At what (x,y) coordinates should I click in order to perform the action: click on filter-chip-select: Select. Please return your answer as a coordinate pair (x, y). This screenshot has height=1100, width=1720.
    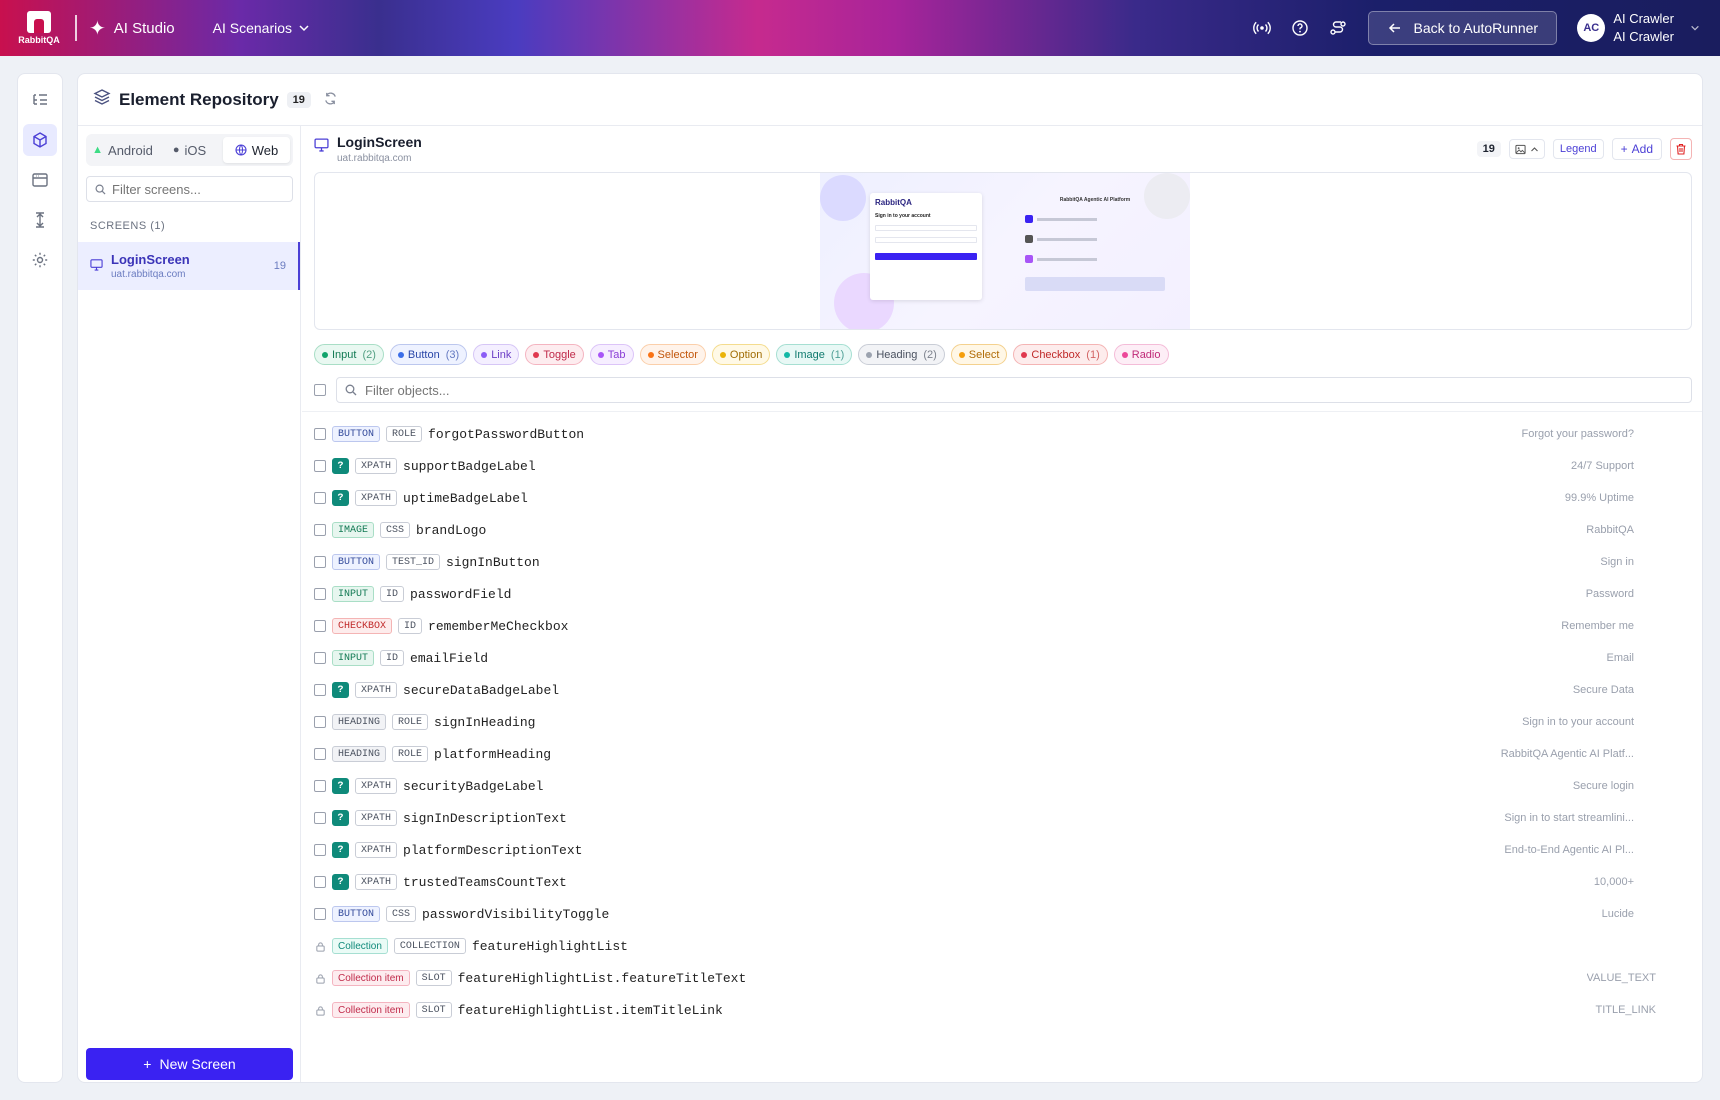
    Looking at the image, I should click on (979, 354).